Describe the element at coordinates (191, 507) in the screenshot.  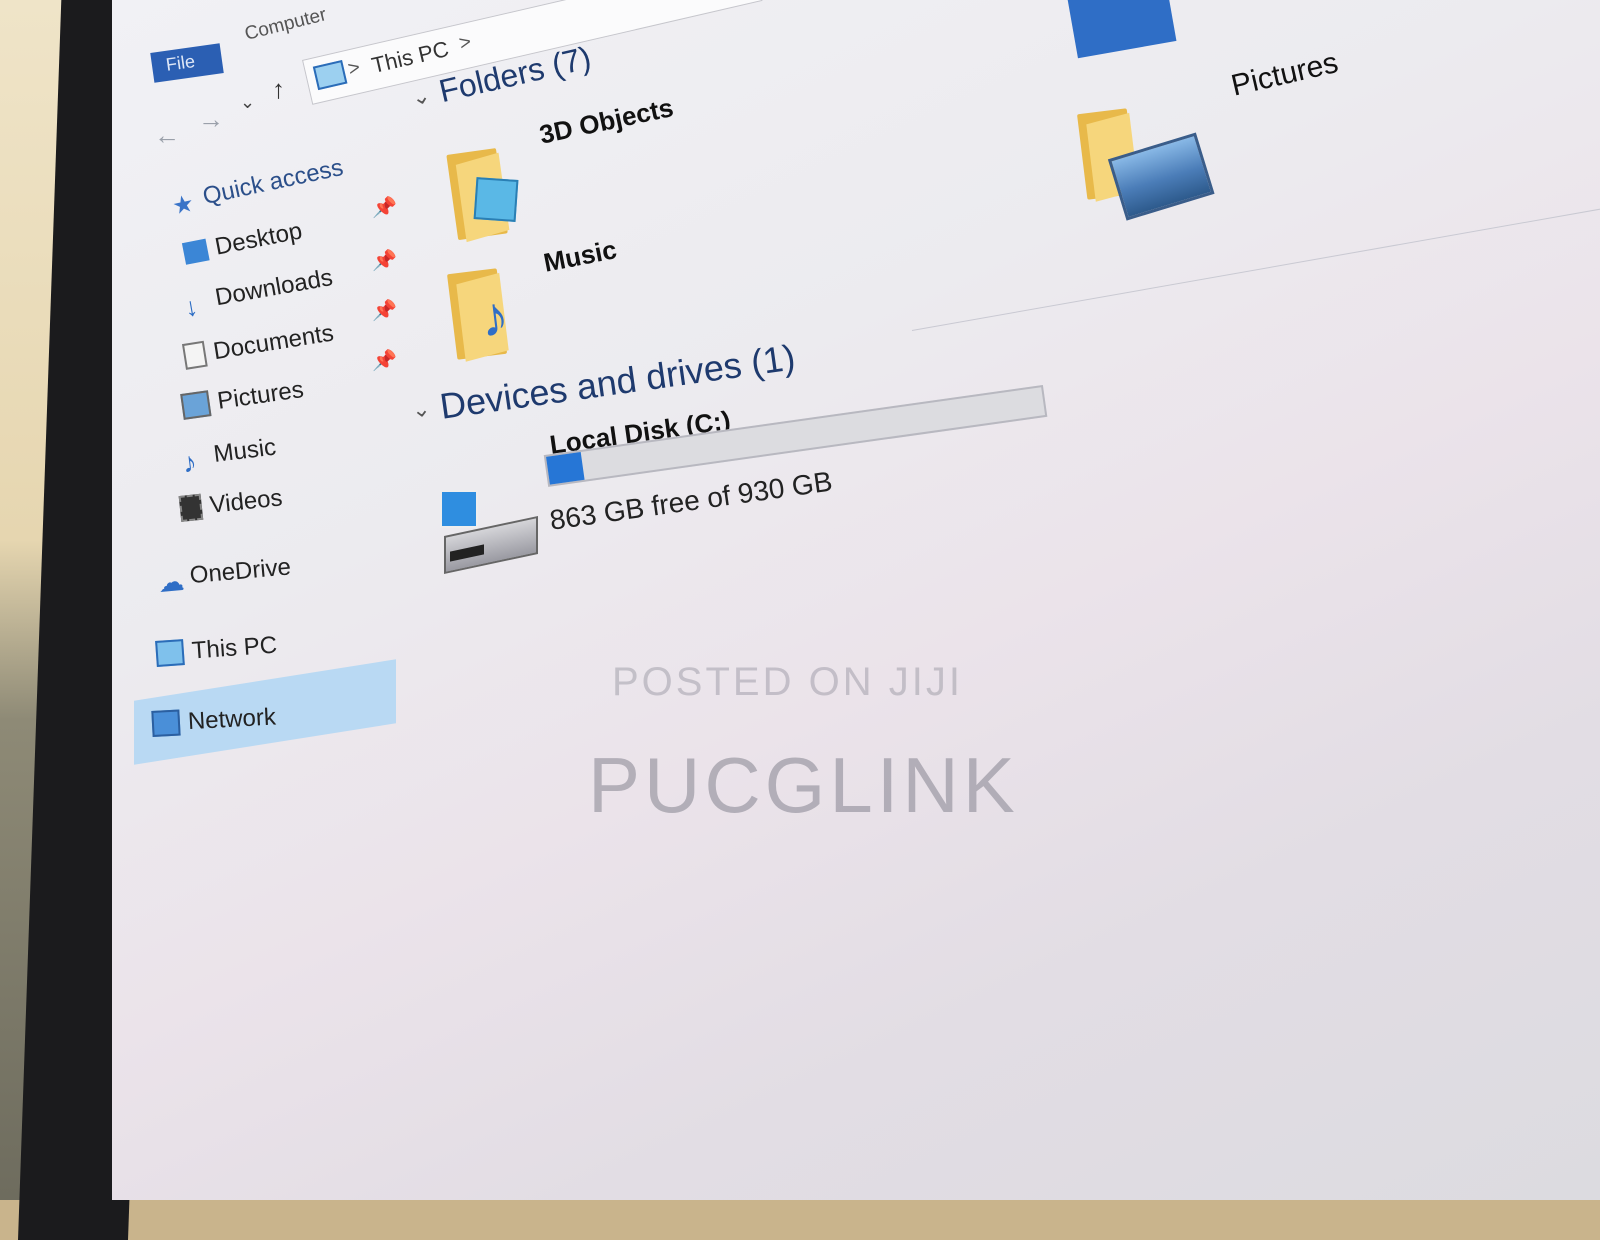
I see `videos-icon` at that location.